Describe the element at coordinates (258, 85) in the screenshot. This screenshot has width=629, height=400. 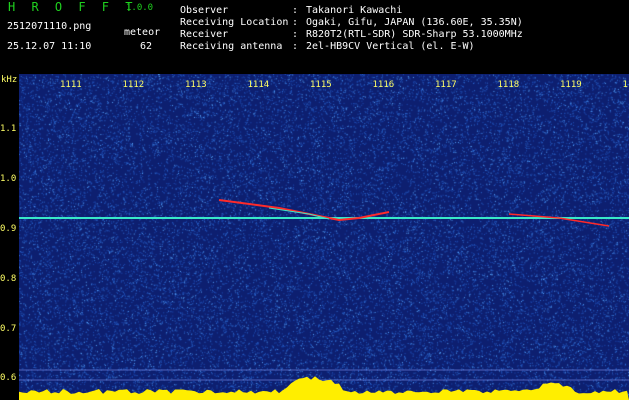
I see `x-tick-label: 1114` at that location.